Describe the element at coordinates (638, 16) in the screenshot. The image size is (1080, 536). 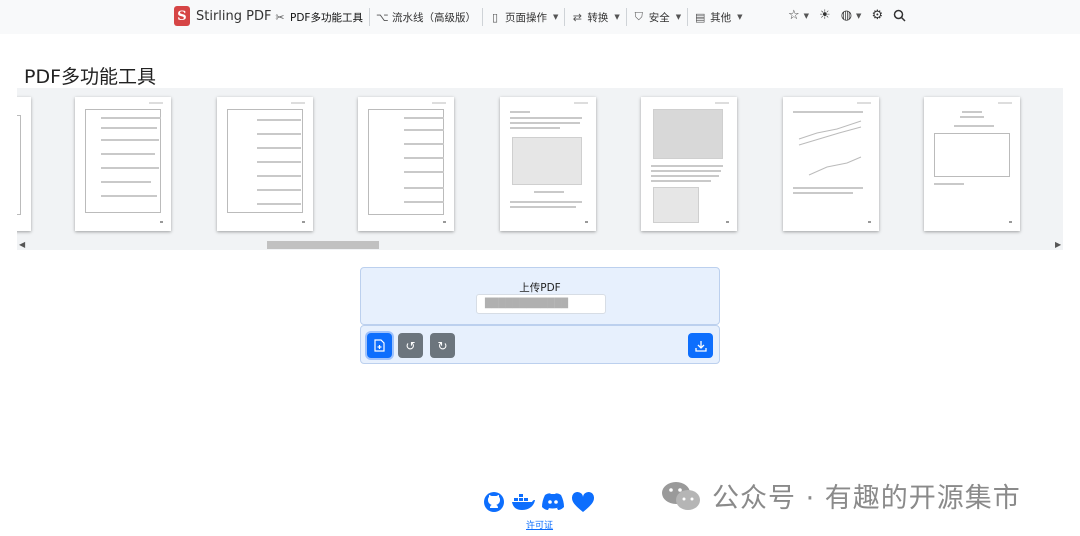
I see `shield-icon: ⛉` at that location.